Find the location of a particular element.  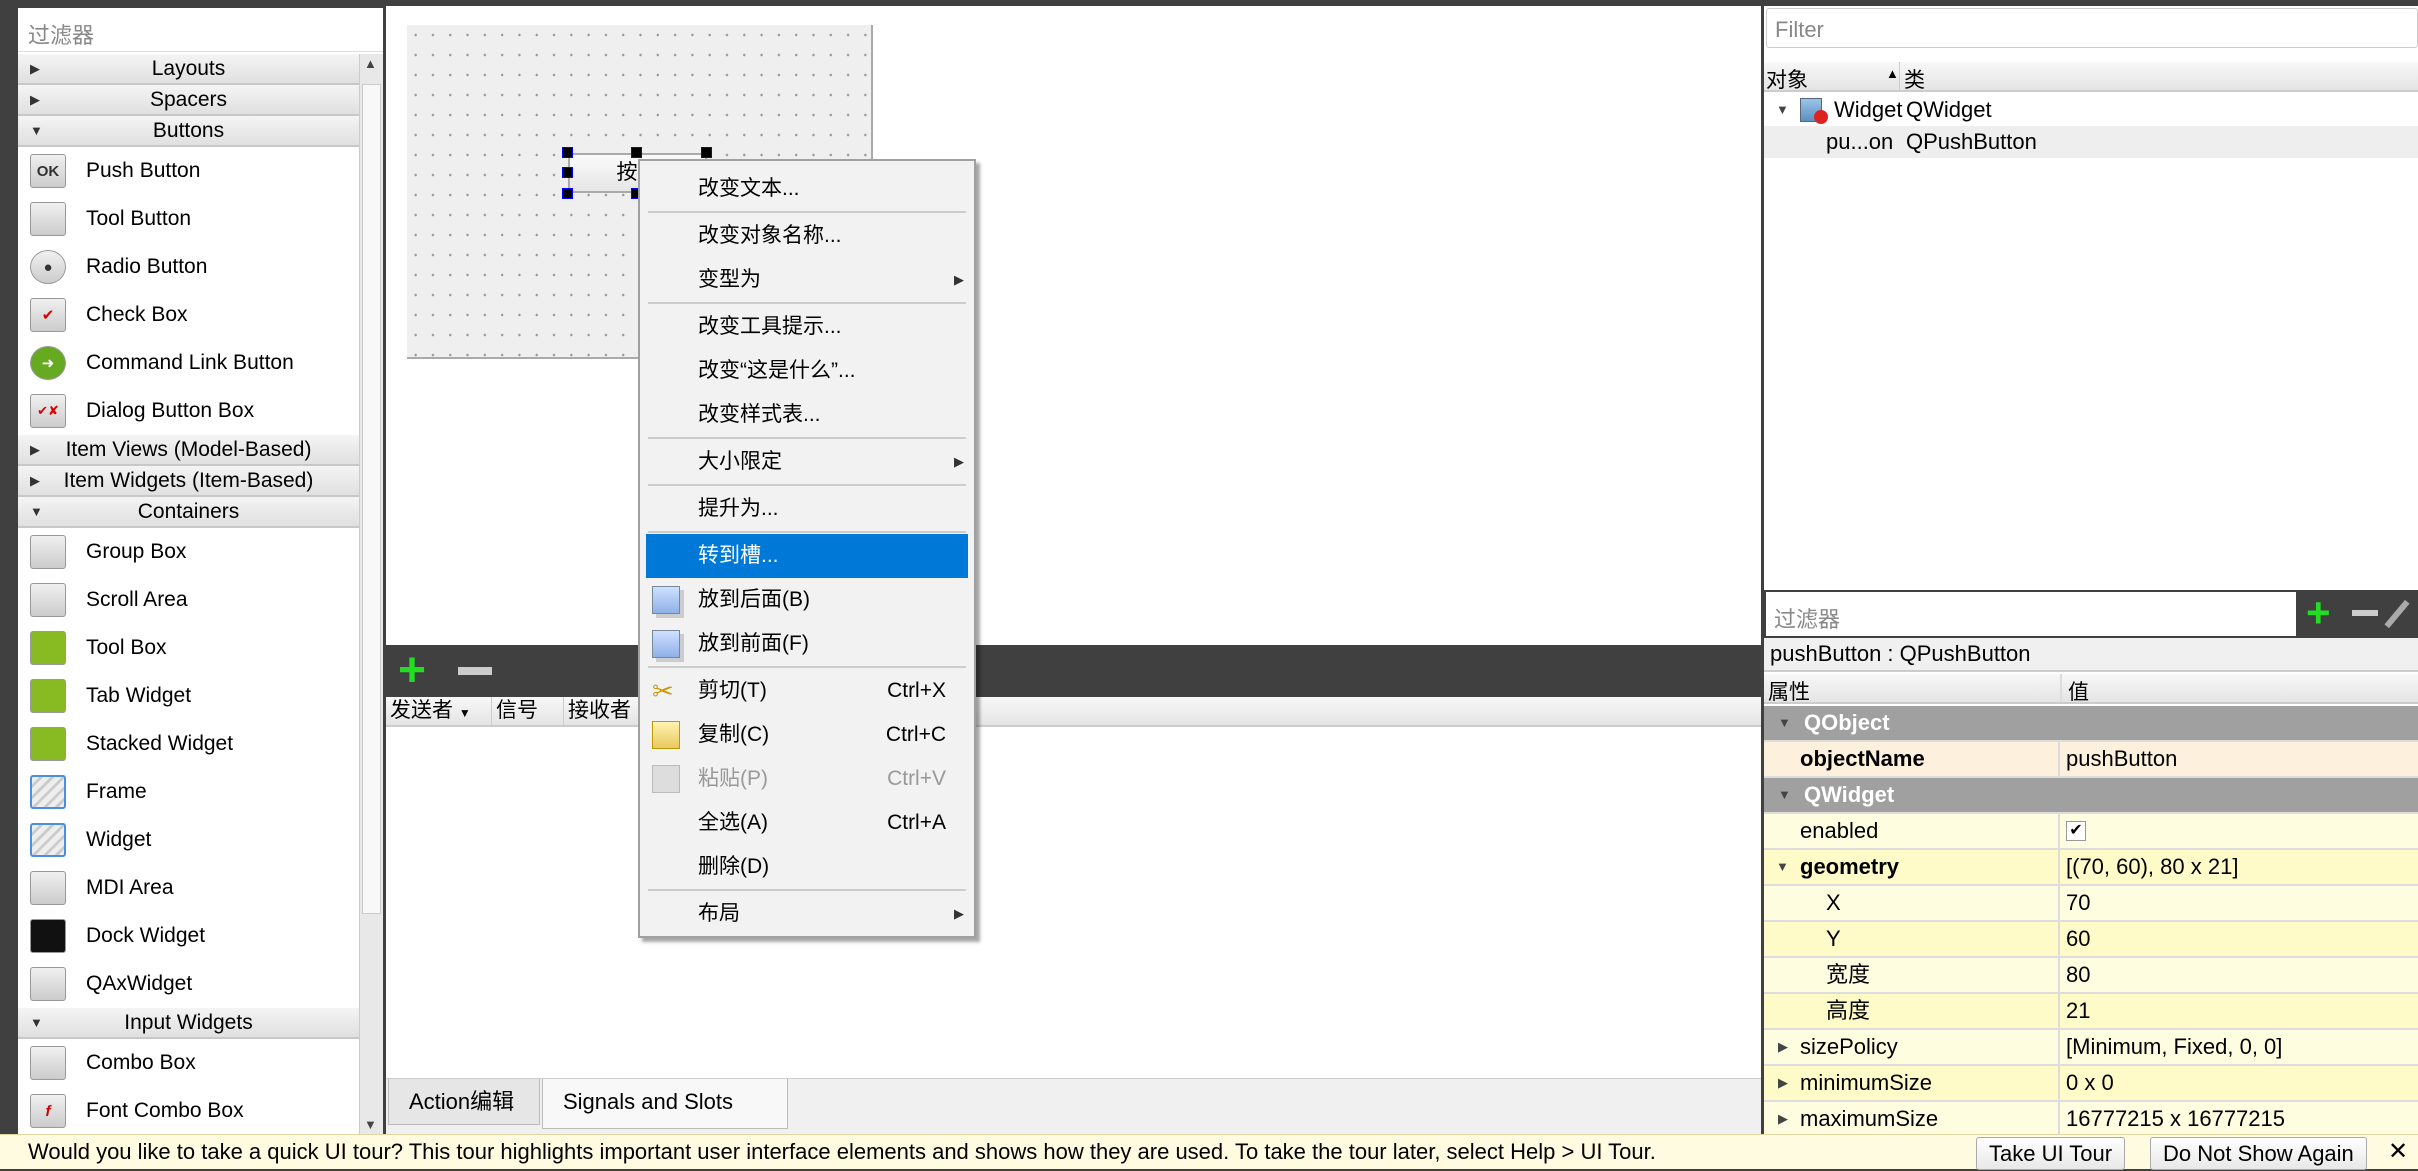

tab-signals-slots-editor: Signals and Slots Editor is located at coordinates (665, 1119).